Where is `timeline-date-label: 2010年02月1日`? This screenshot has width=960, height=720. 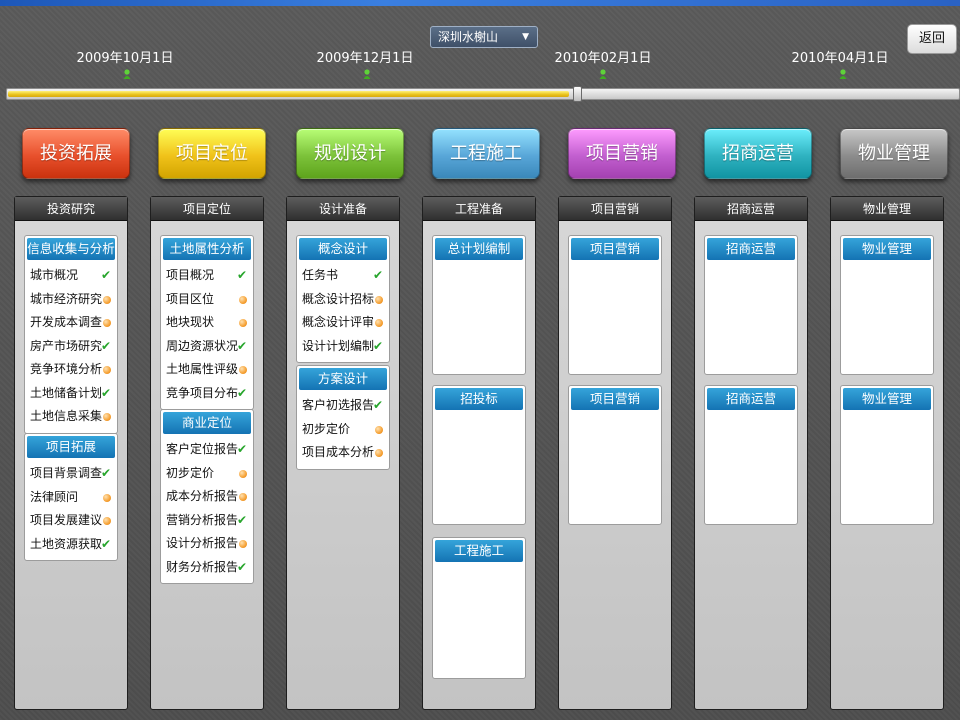
timeline-date-label: 2010年02月1日 is located at coordinates (603, 58).